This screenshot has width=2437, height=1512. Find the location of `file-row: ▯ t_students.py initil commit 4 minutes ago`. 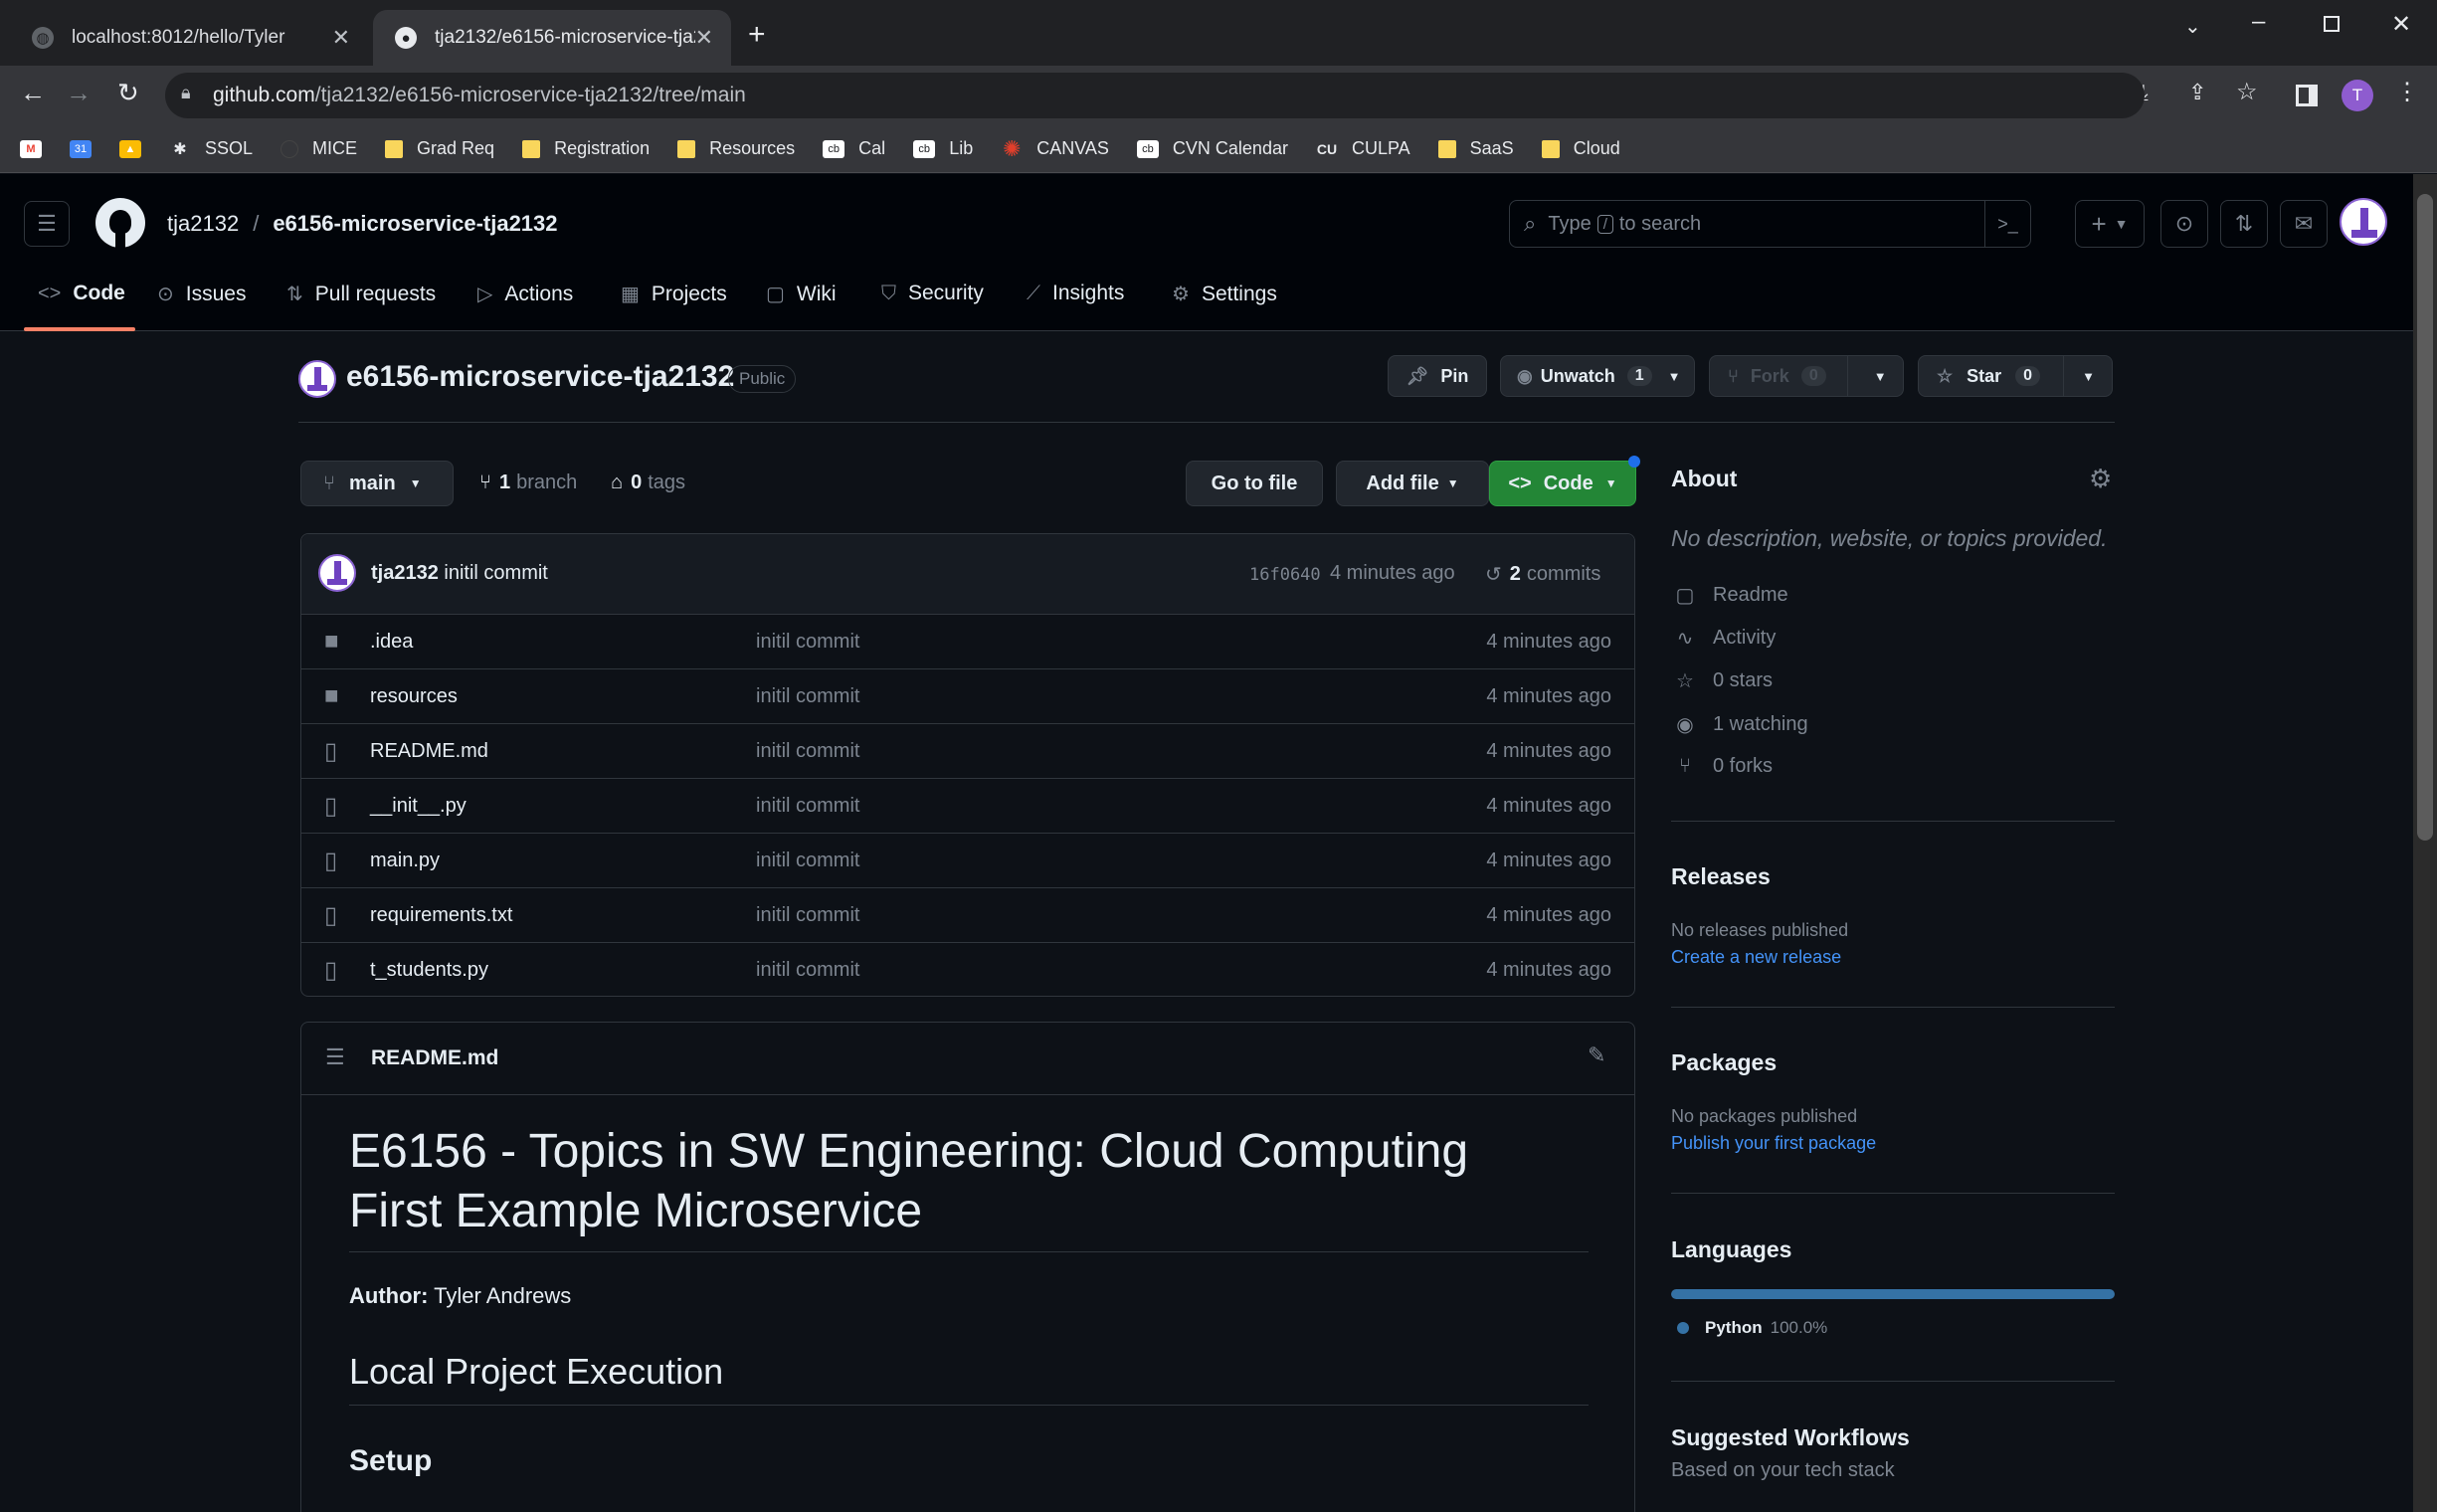

file-row: ▯ t_students.py initil commit 4 minutes ago is located at coordinates (968, 969).